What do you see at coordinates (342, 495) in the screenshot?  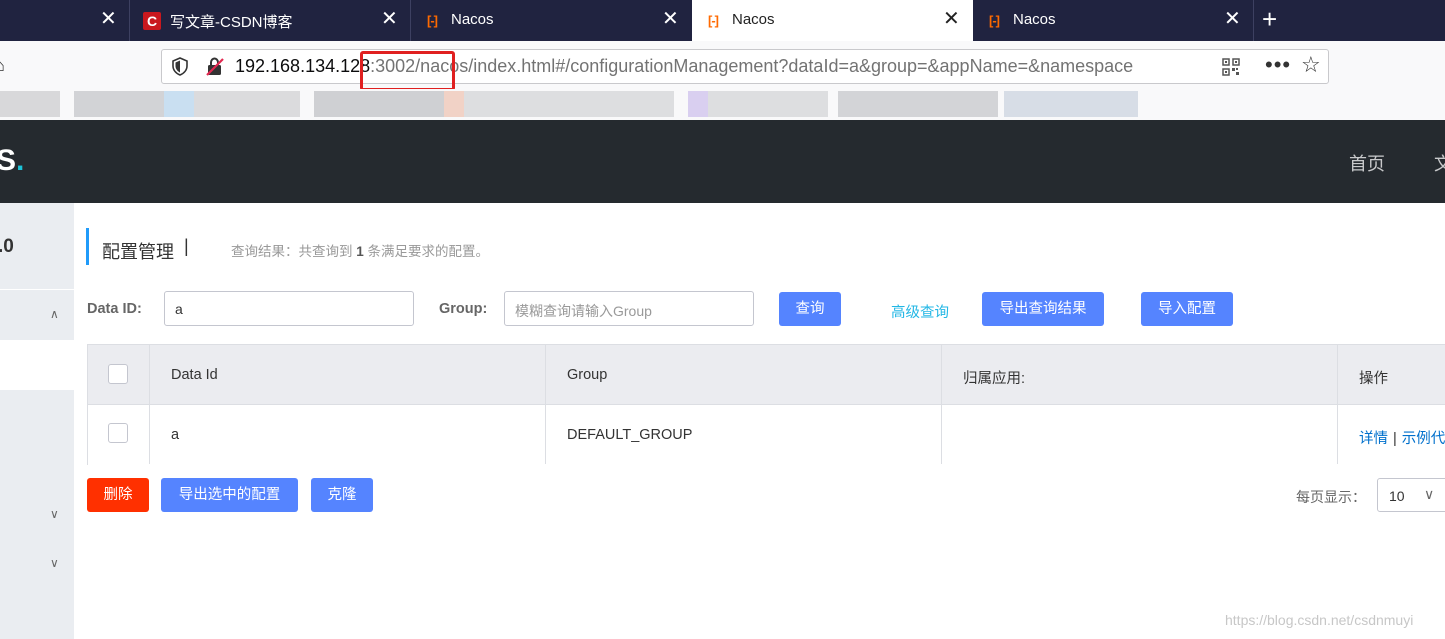 I see `clone-button: 克隆` at bounding box center [342, 495].